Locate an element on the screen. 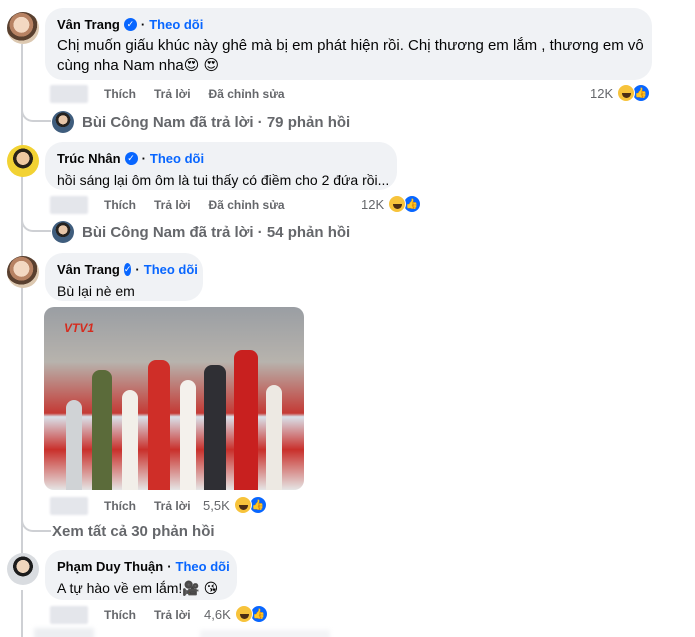 This screenshot has width=695, height=637. comment-photo: VTV1 is located at coordinates (174, 398).